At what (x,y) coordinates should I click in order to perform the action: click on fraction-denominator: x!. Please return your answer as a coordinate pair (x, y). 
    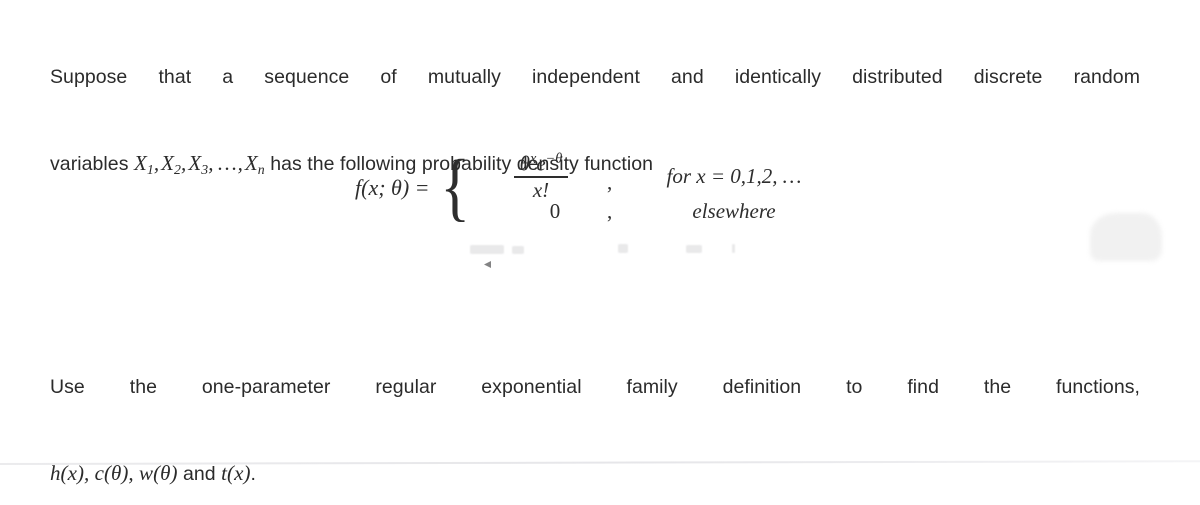
    Looking at the image, I should click on (541, 189).